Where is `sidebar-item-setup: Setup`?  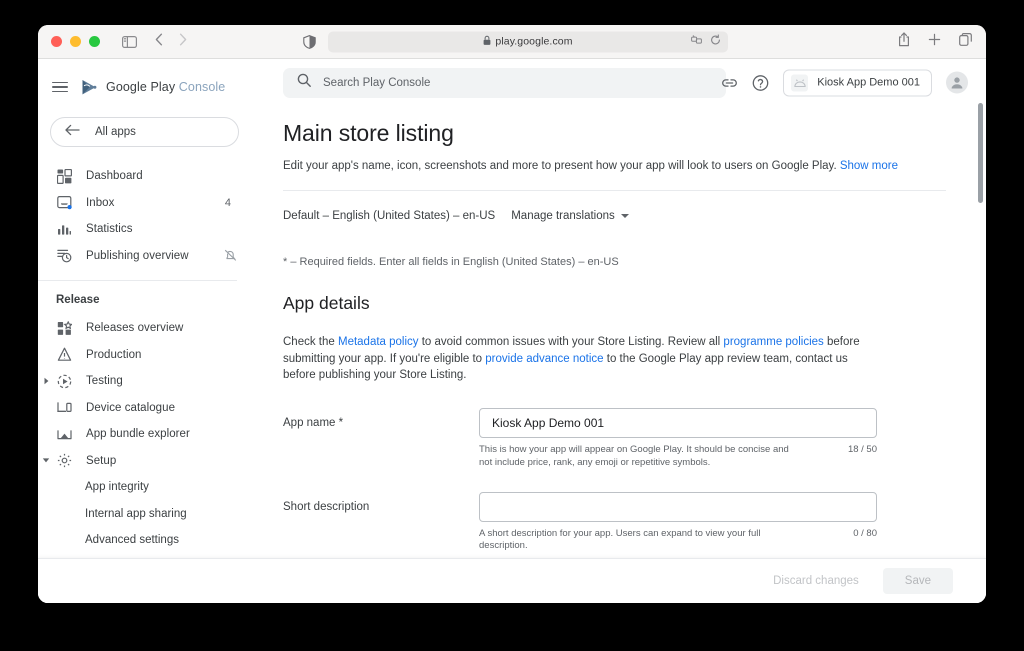 sidebar-item-setup: Setup is located at coordinates (144, 461).